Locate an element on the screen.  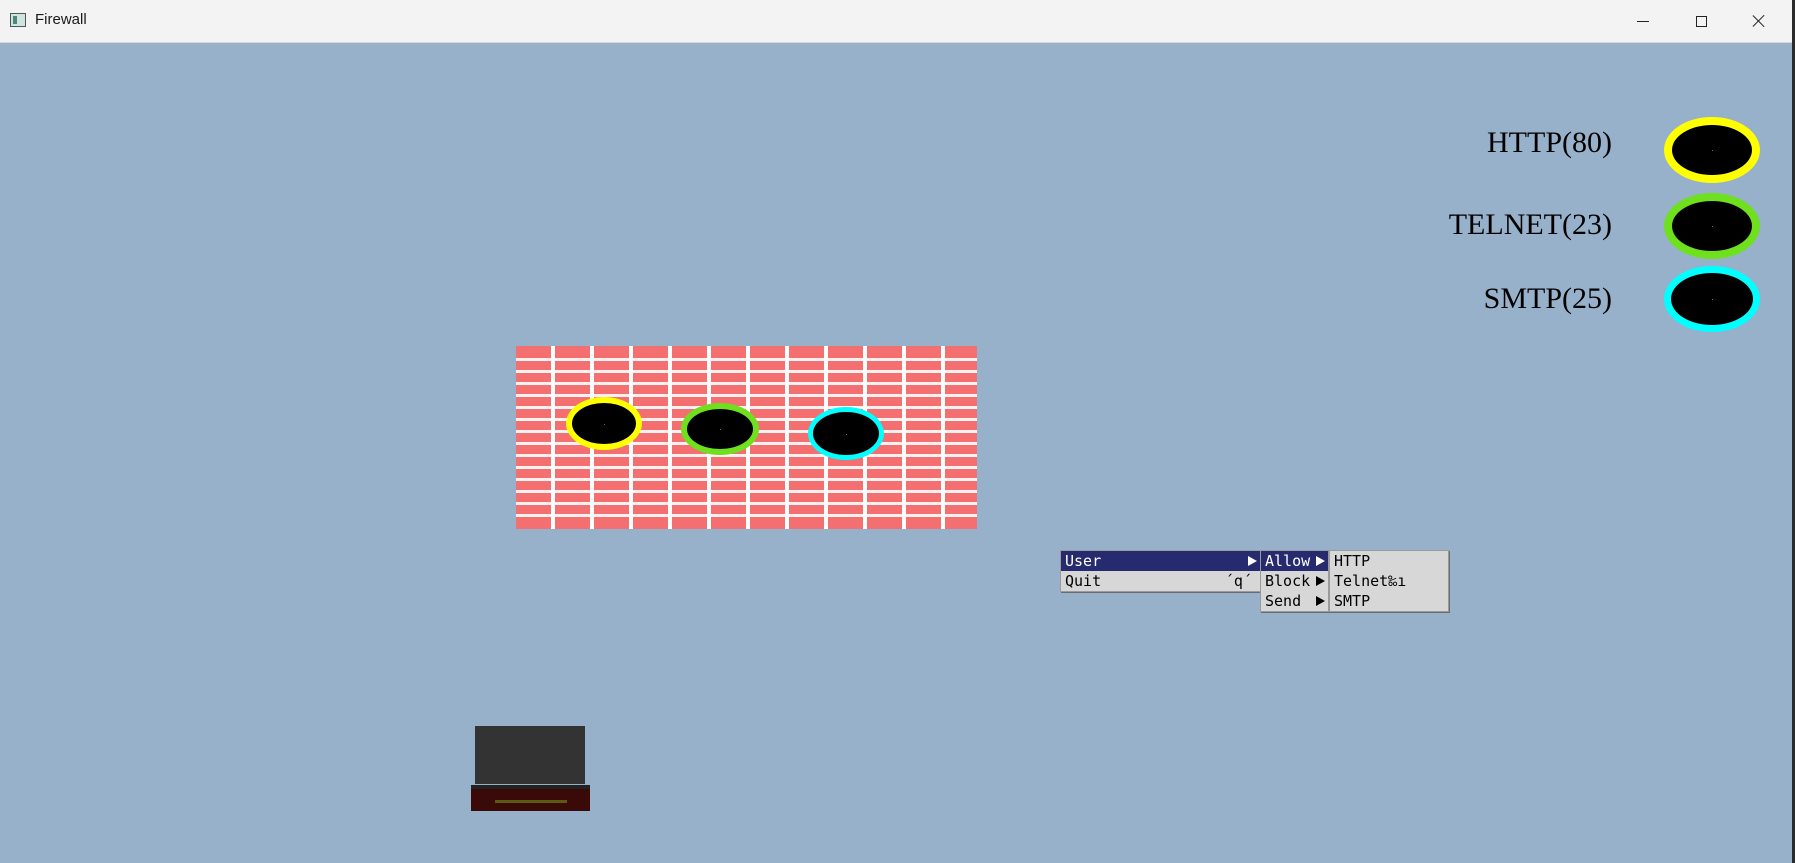
menu-item-smtp-label: SMTP is located at coordinates (1352, 601).